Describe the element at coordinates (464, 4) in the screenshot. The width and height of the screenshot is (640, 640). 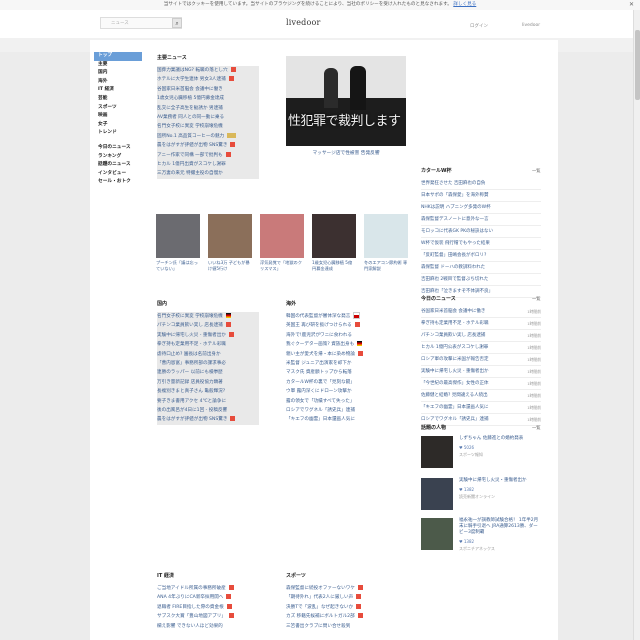
I see `cookie-more-link: 詳しく見る` at that location.